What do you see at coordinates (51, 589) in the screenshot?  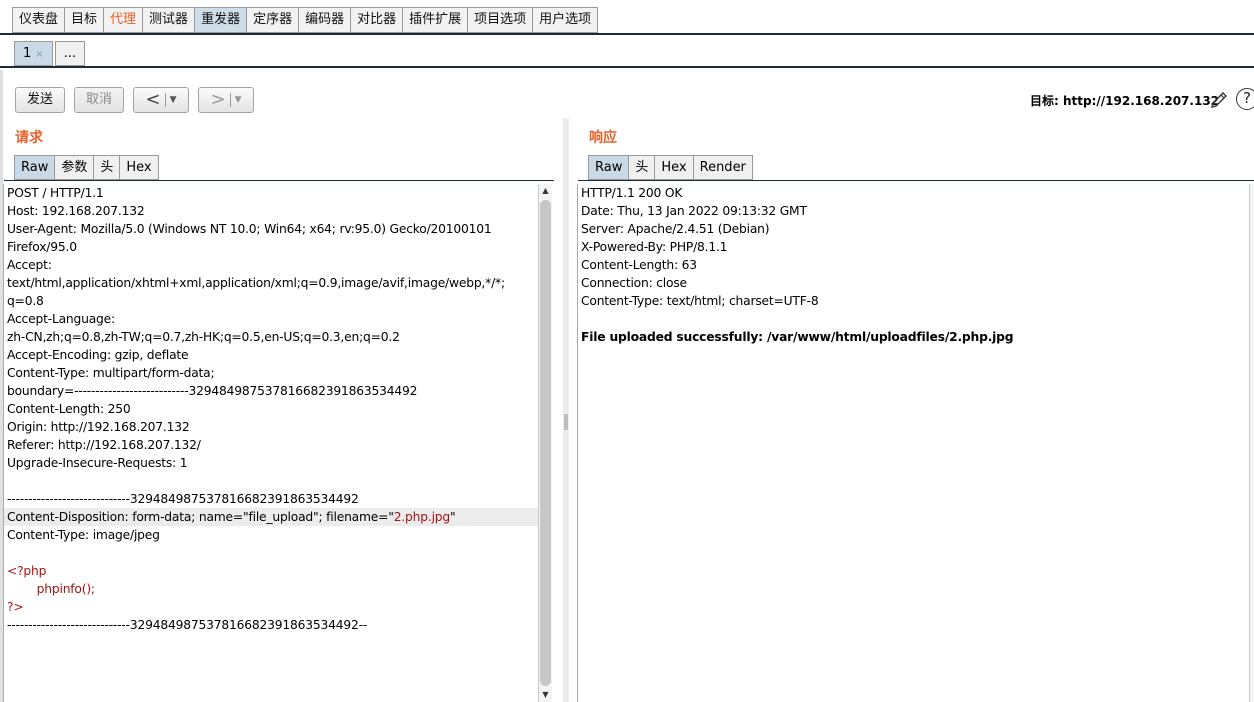 I see `request-line-php: phpinfo();` at bounding box center [51, 589].